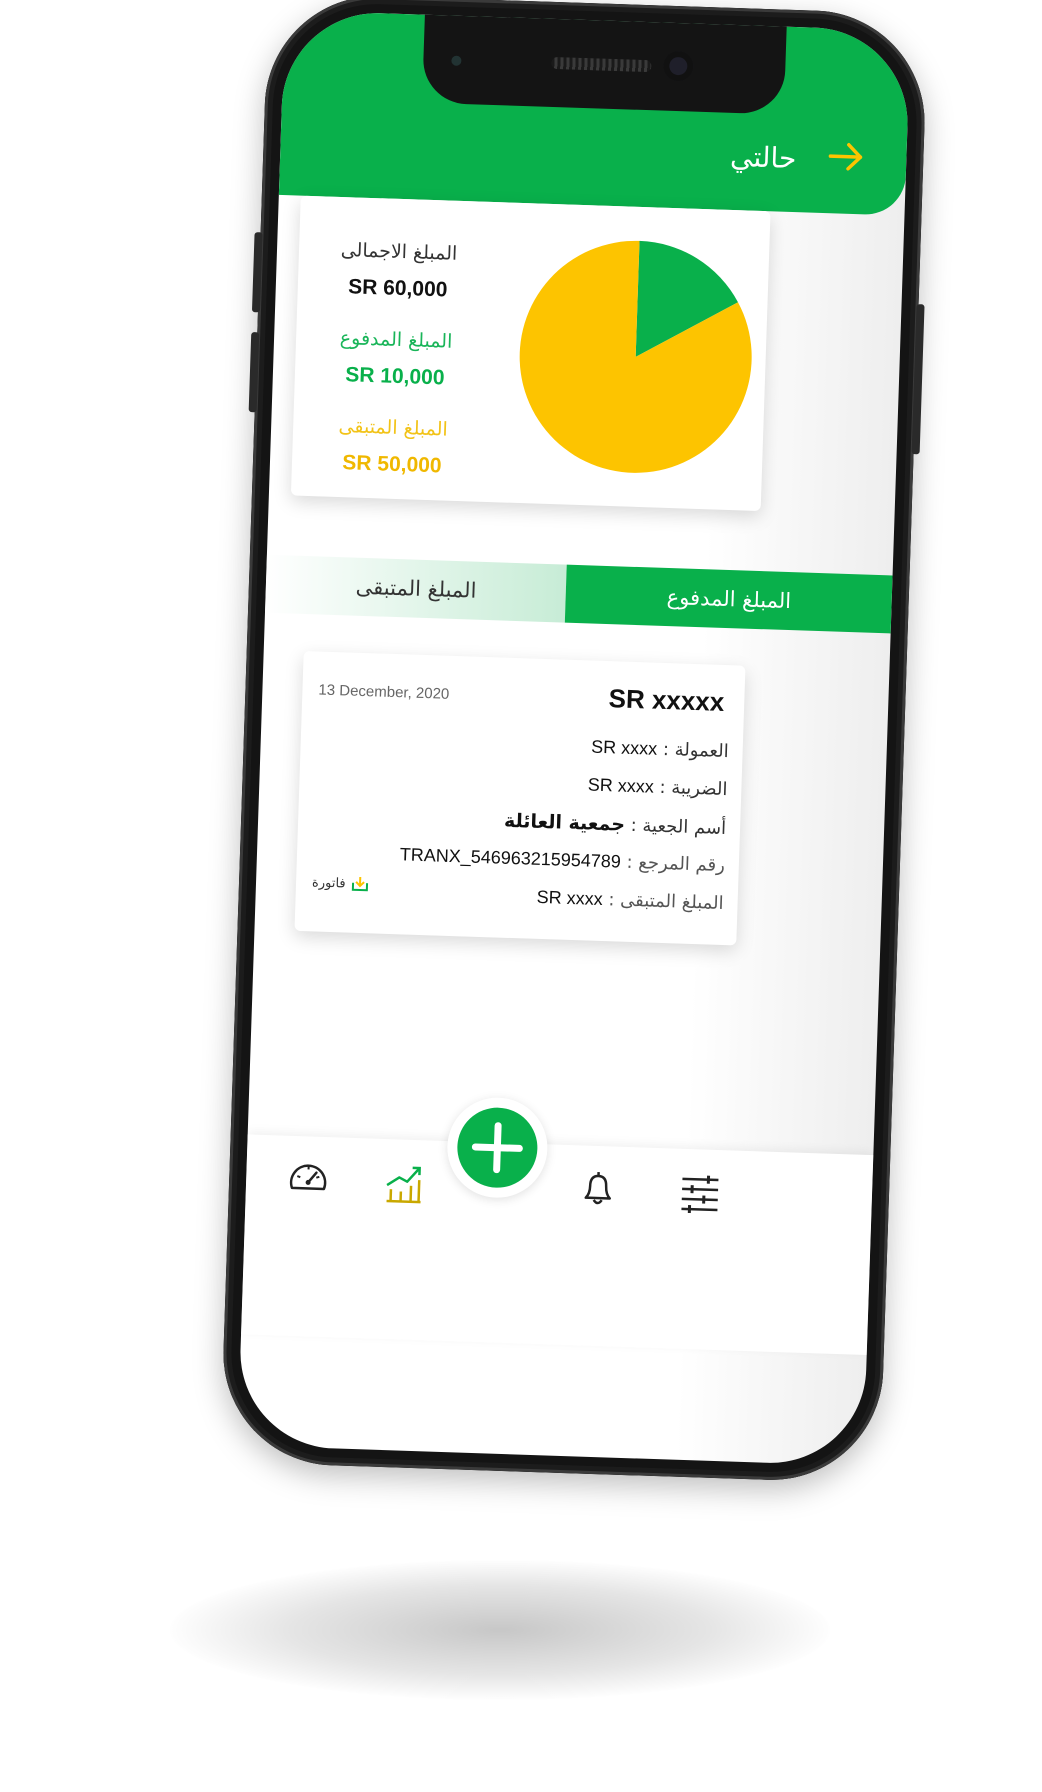 Image resolution: width=1042 pixels, height=1792 pixels. I want to click on remaining-value: SR xxxx, so click(570, 898).